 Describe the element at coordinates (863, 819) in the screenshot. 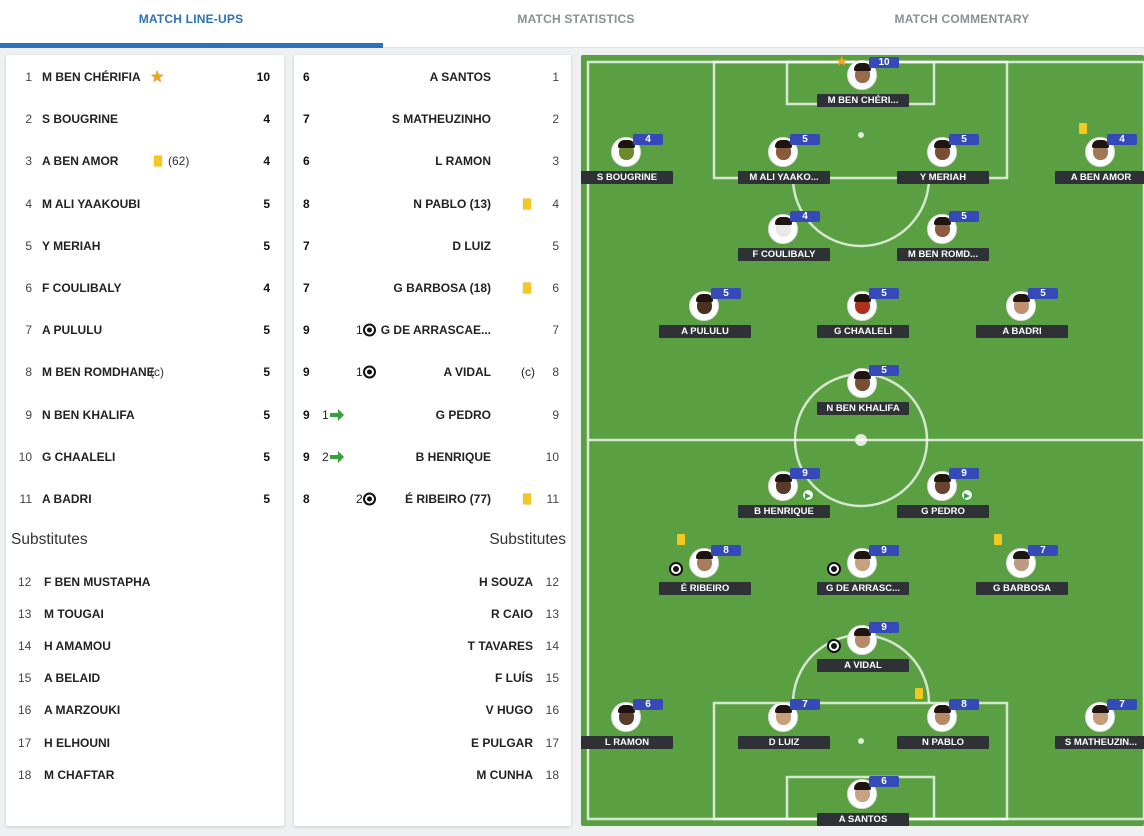

I see `pitch-player-name: A SANTOS` at that location.